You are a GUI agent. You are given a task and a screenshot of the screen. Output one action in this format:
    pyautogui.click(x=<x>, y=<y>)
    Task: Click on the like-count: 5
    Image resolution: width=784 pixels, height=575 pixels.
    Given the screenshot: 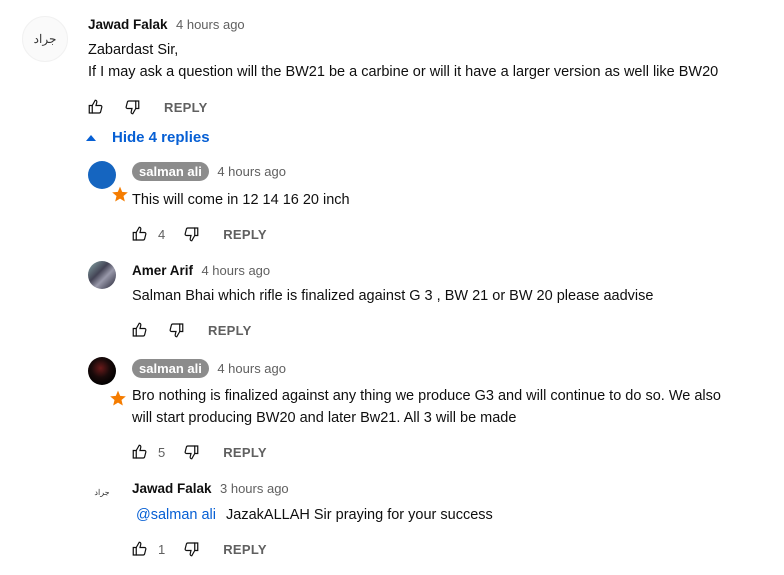 What is the action you would take?
    pyautogui.click(x=162, y=452)
    